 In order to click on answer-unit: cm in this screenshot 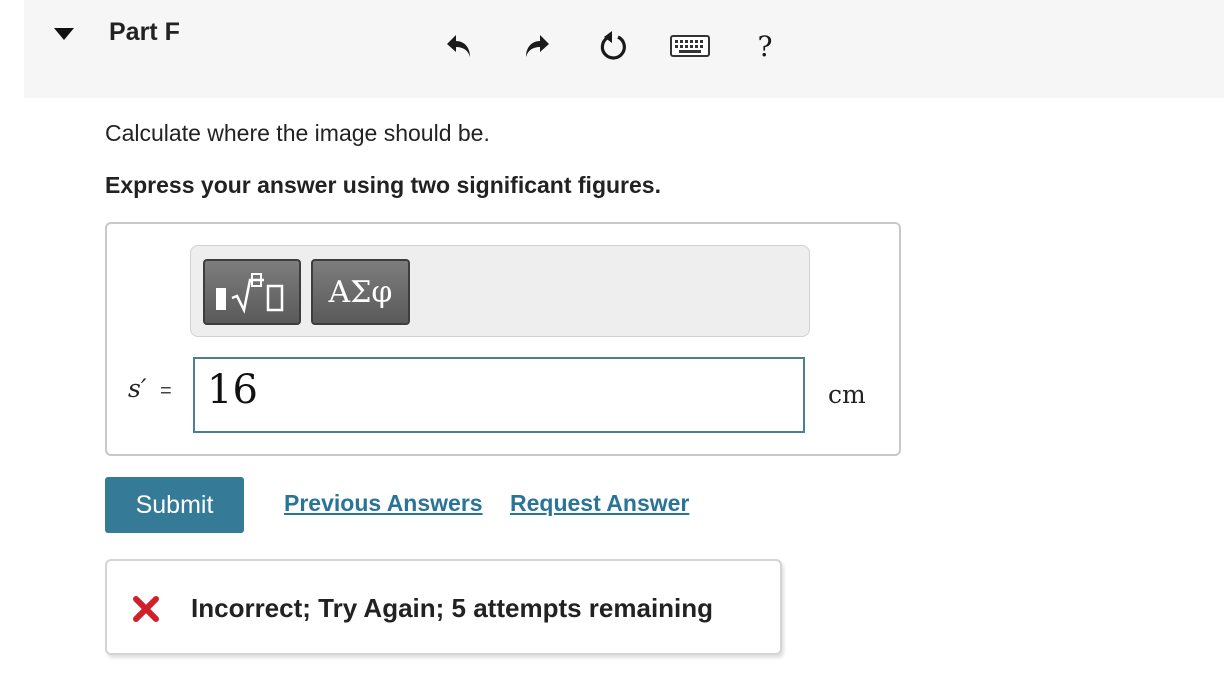, I will do `click(847, 394)`.